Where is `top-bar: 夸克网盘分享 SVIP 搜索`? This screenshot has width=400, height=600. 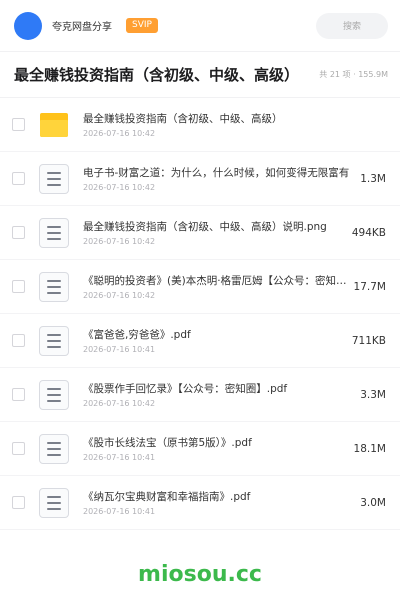 top-bar: 夸克网盘分享 SVIP 搜索 is located at coordinates (200, 26).